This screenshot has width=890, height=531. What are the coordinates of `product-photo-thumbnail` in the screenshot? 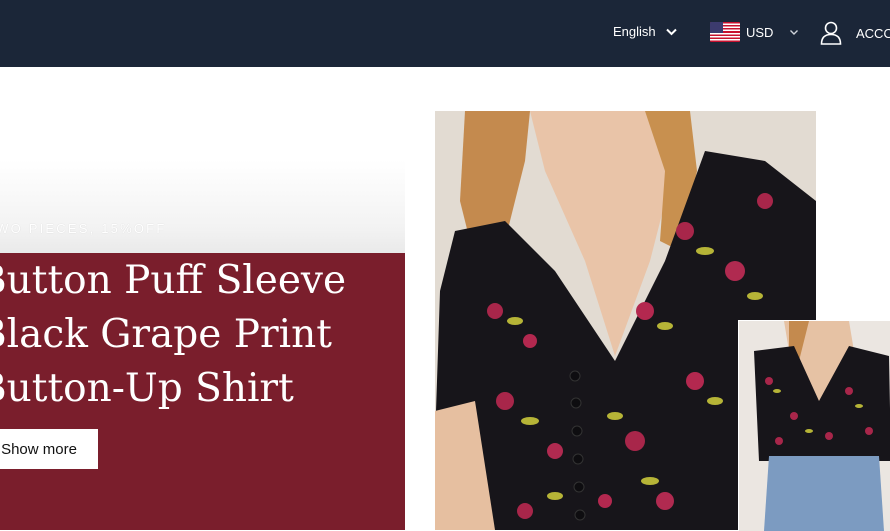 It's located at (814, 425).